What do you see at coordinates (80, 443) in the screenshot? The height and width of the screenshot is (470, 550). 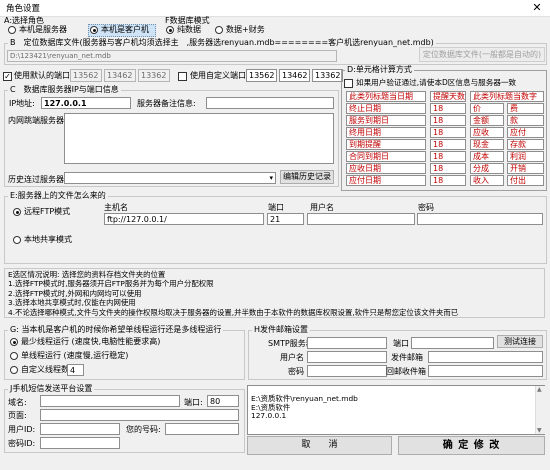 I see `sms-password-input` at bounding box center [80, 443].